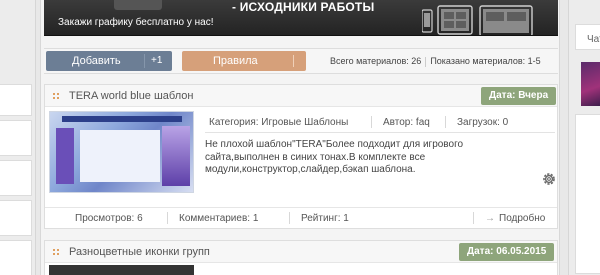 The height and width of the screenshot is (275, 600). Describe the element at coordinates (144, 61) in the screenshot. I see `add-button-divider` at that location.